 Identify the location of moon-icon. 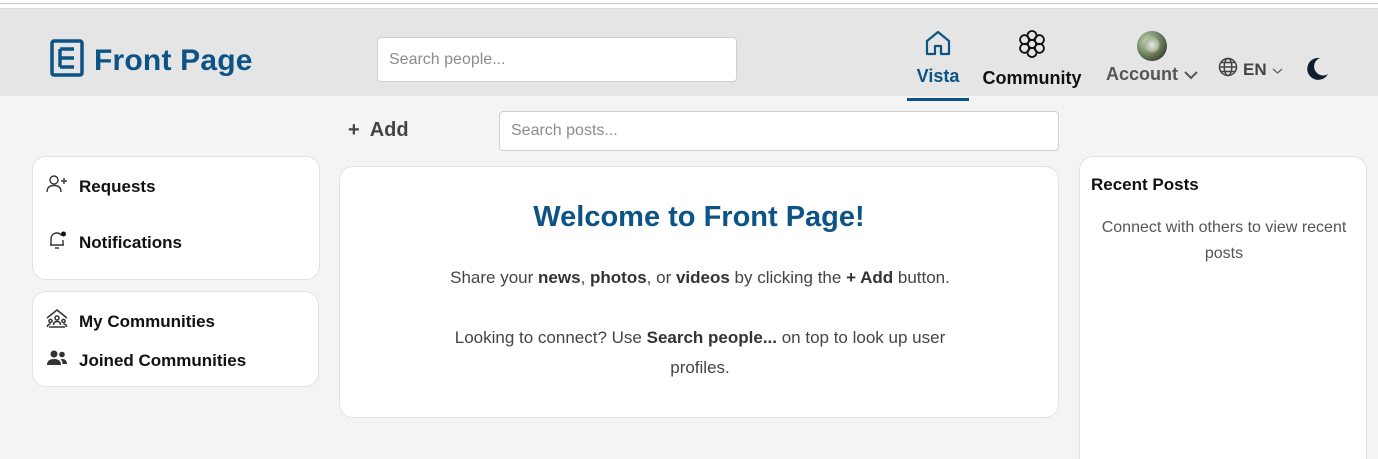
(1317, 72).